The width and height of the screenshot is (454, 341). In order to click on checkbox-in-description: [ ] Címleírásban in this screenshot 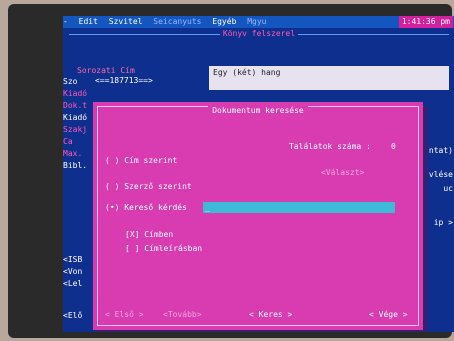, I will do `click(163, 249)`.